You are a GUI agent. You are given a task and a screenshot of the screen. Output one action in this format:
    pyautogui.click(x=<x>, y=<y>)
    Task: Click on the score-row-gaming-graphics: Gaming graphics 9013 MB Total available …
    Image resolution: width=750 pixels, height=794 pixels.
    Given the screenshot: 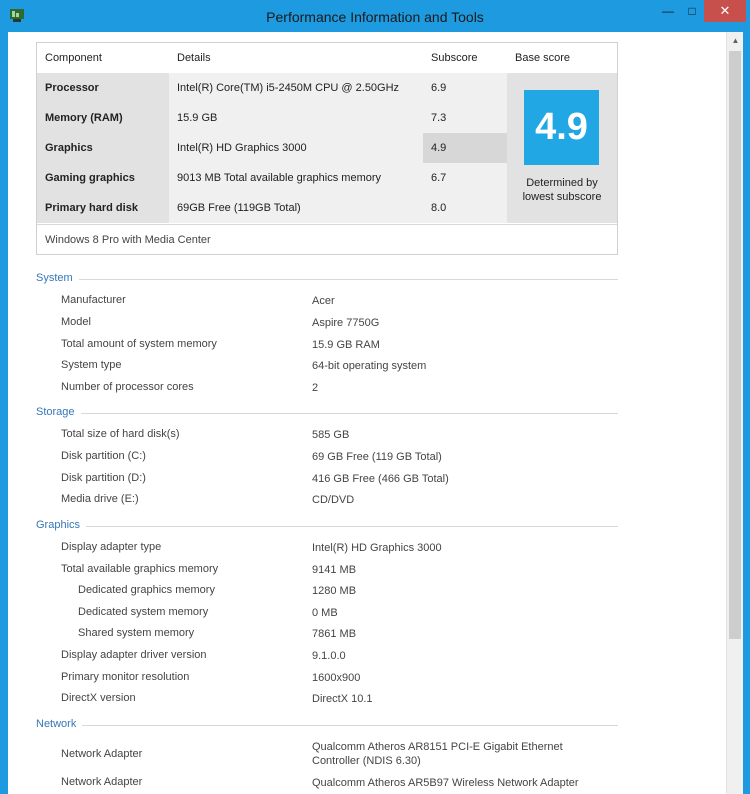 What is the action you would take?
    pyautogui.click(x=272, y=178)
    